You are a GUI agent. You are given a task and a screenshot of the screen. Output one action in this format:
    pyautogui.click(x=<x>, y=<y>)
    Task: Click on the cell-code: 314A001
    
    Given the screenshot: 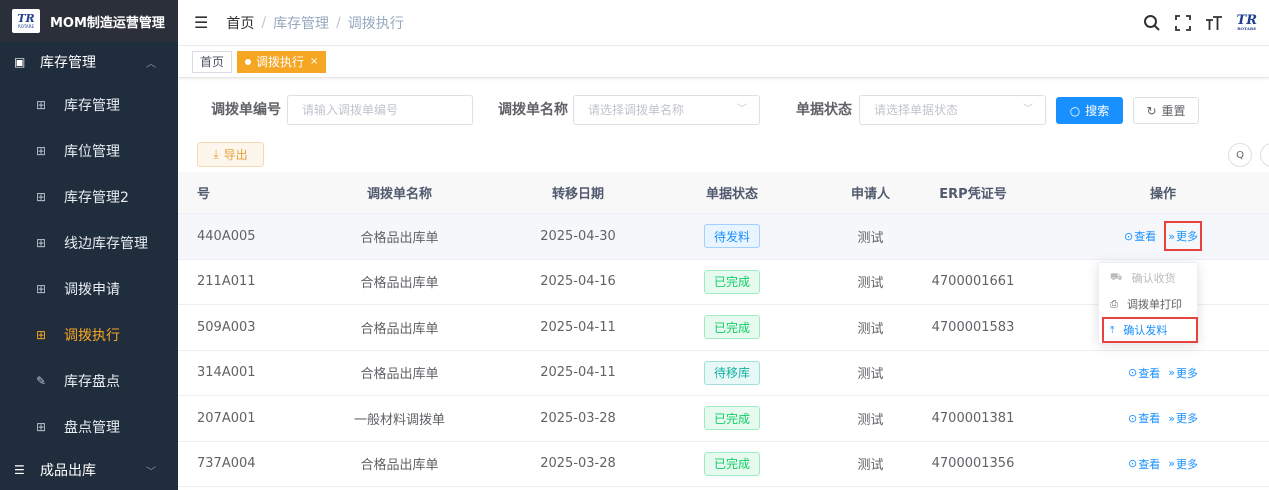 What is the action you would take?
    pyautogui.click(x=226, y=373)
    